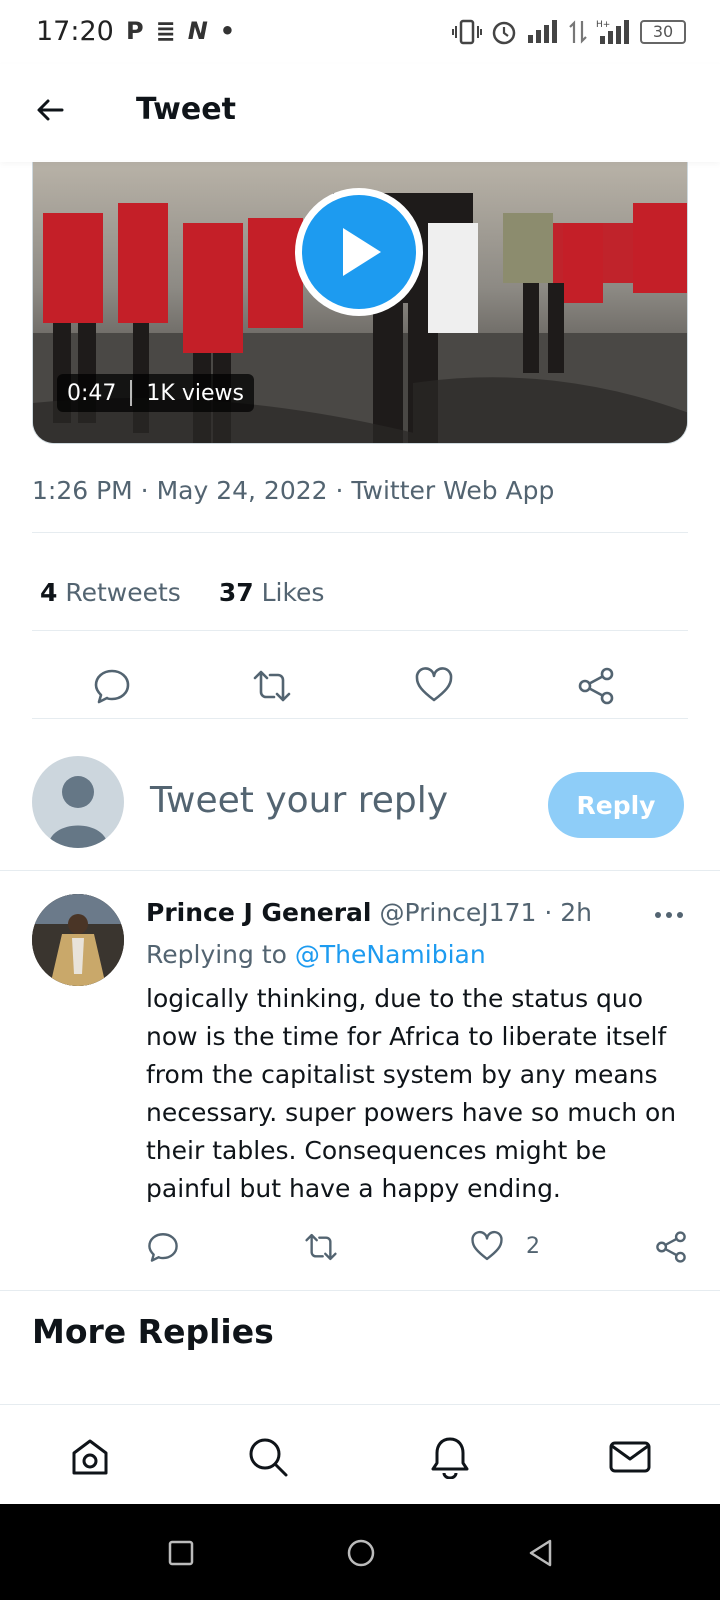  I want to click on back-button-icon, so click(541, 1553).